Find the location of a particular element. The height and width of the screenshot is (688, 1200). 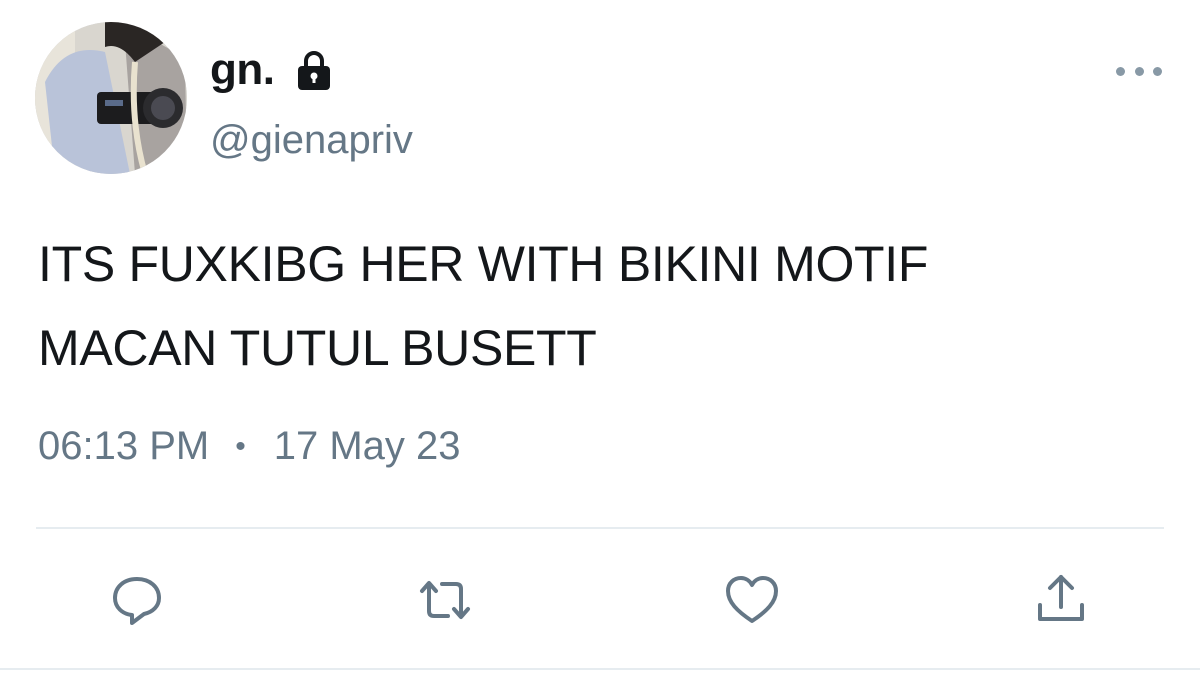

share-button is located at coordinates (1061, 600).